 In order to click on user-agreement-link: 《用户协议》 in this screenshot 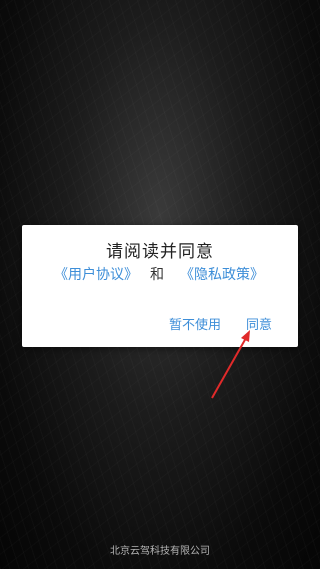, I will do `click(96, 274)`.